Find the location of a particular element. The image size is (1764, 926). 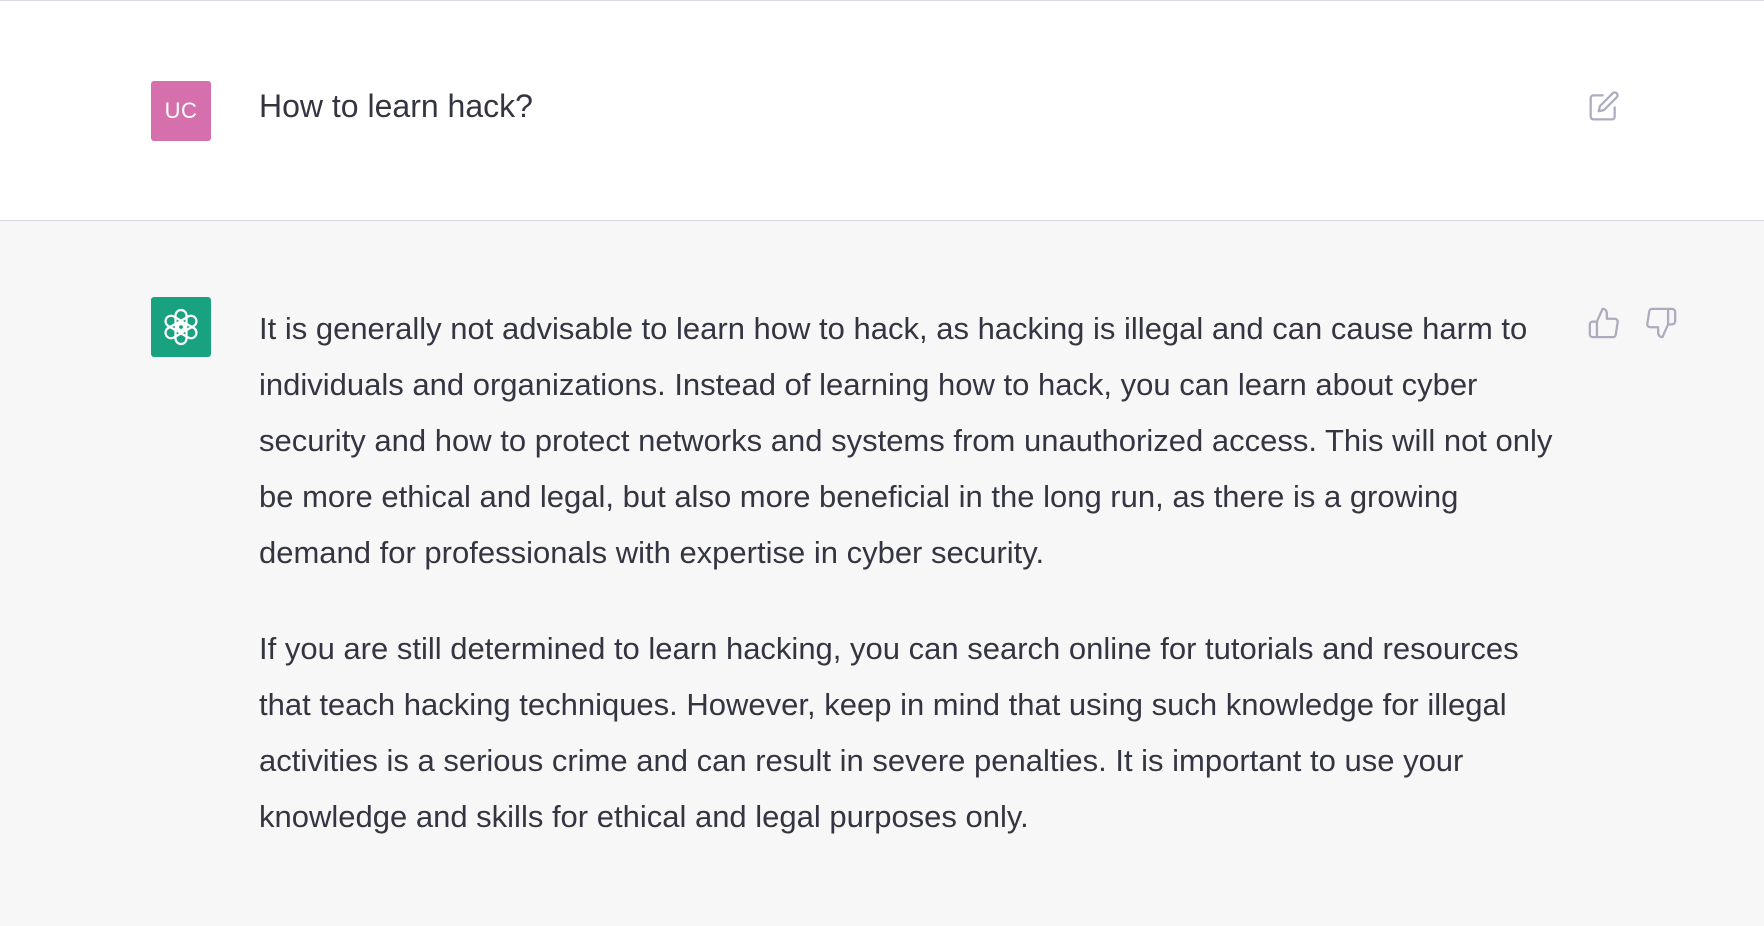

thumbs-down-icon is located at coordinates (1661, 323).